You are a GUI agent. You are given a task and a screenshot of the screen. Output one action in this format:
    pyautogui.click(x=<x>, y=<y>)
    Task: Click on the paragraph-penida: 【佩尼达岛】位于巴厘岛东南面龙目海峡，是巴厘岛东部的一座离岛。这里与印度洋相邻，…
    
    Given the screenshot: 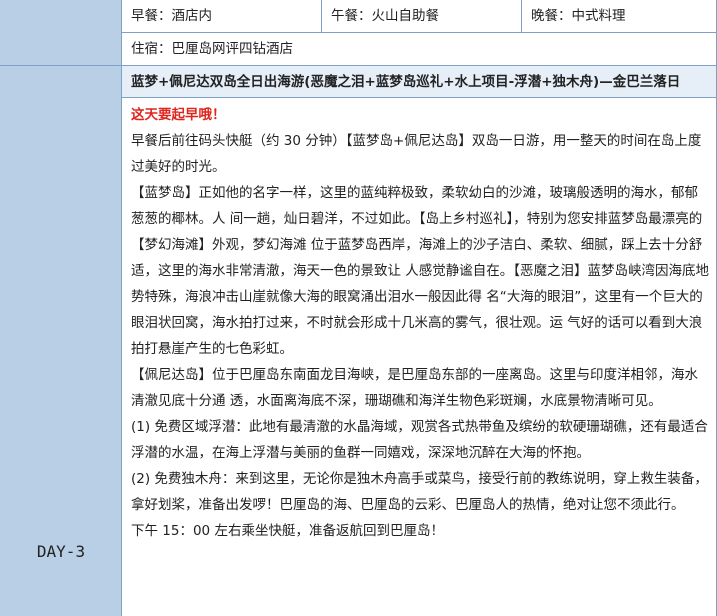 What is the action you would take?
    pyautogui.click(x=414, y=388)
    